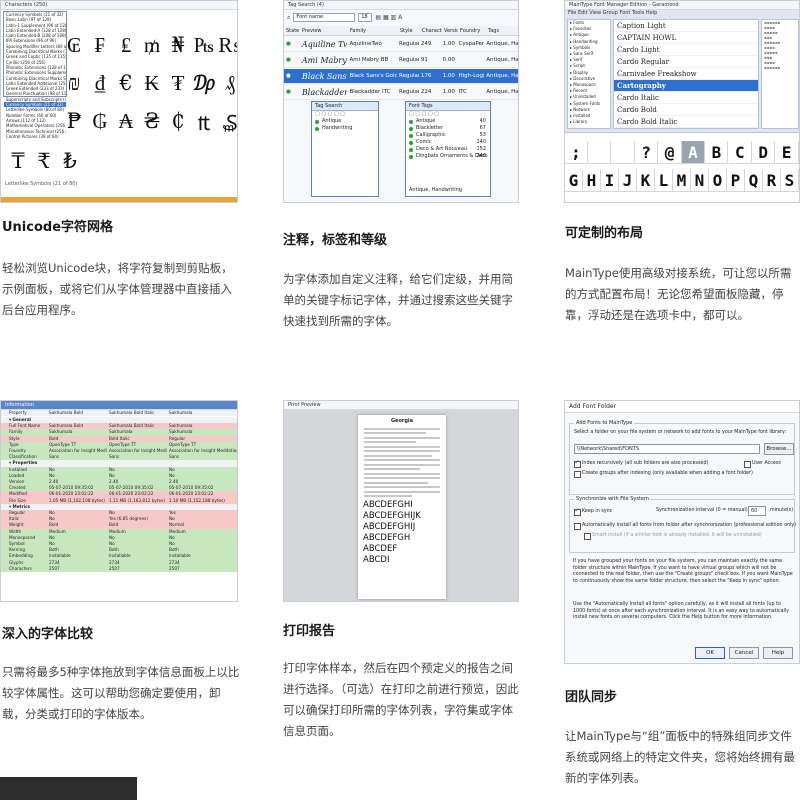 This screenshot has width=800, height=800. Describe the element at coordinates (710, 653) in the screenshot. I see `ok-button: OK` at that location.